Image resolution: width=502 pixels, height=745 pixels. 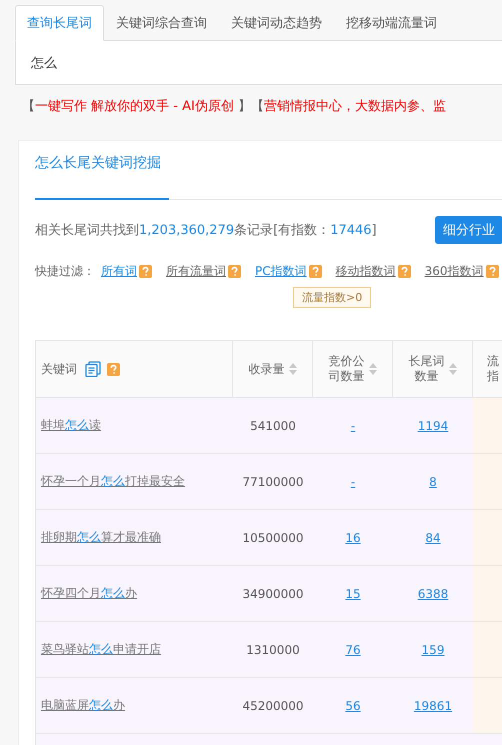 I want to click on column-title: 竞价公 司数量, so click(x=346, y=369).